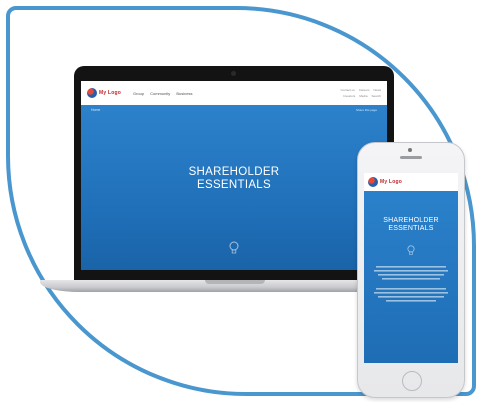 Image resolution: width=486 pixels, height=402 pixels. What do you see at coordinates (349, 96) in the screenshot?
I see `util-link: Investors` at bounding box center [349, 96].